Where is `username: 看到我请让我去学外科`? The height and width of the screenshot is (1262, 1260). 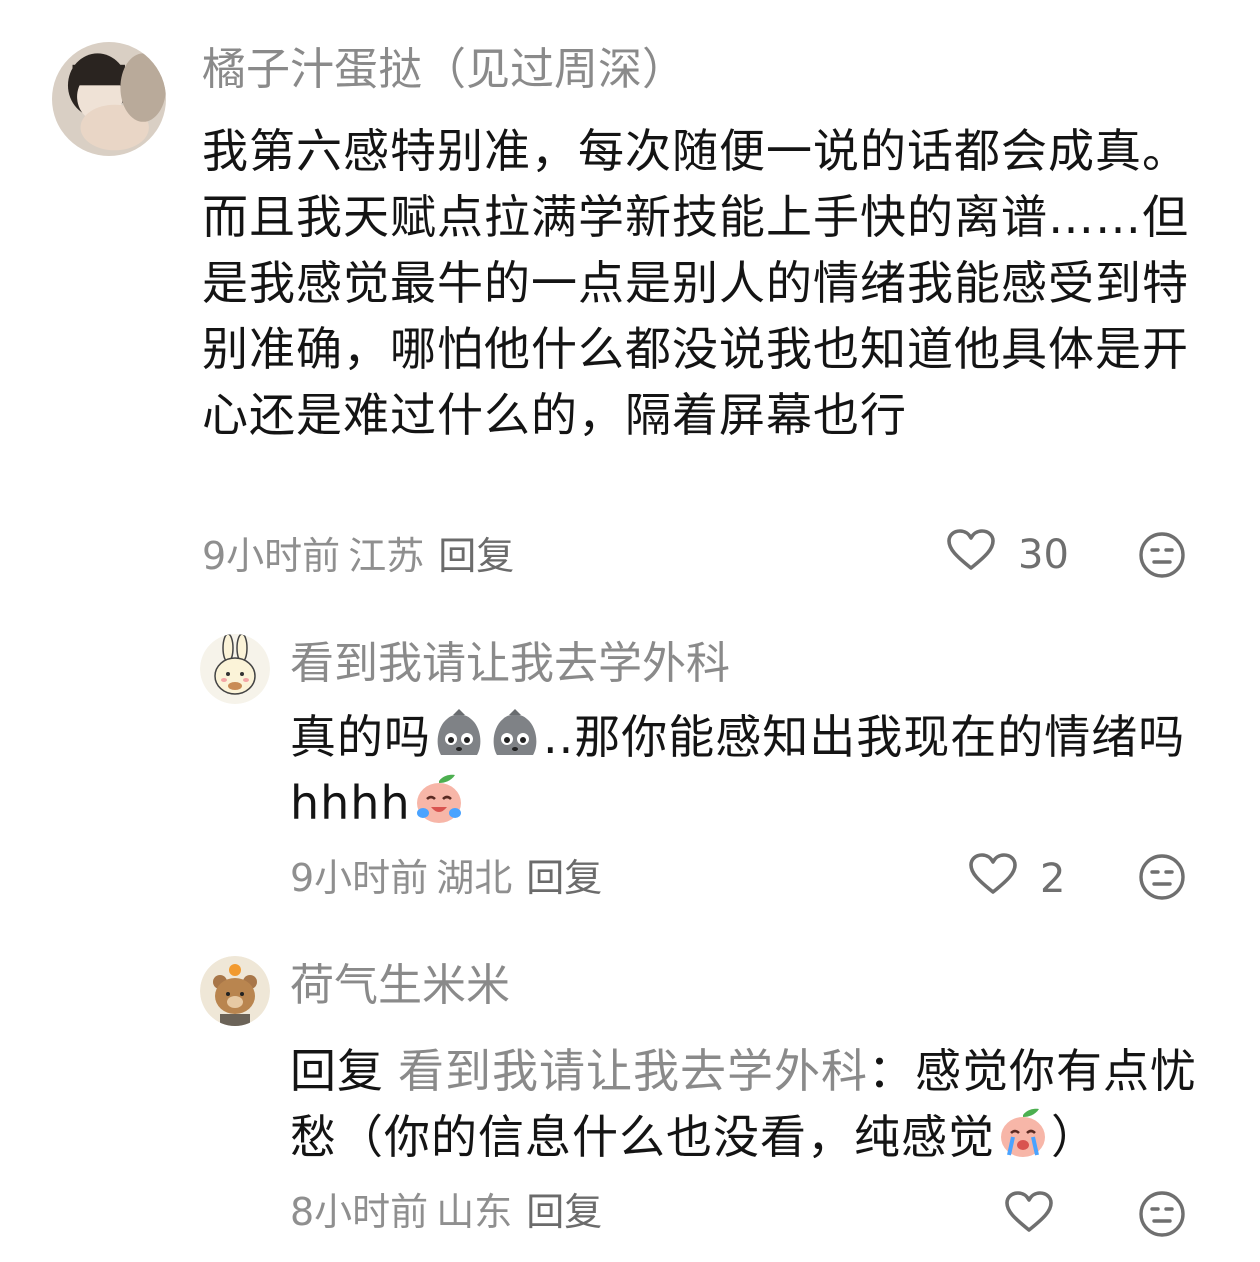
username: 看到我请让我去学外科 is located at coordinates (510, 664).